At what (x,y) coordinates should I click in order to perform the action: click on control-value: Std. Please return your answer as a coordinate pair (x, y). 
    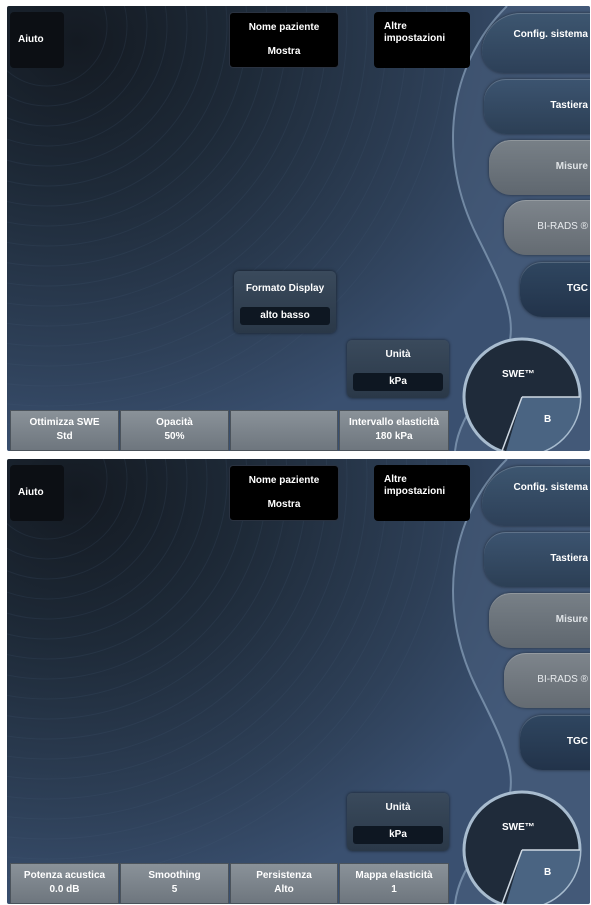
    Looking at the image, I should click on (64, 436).